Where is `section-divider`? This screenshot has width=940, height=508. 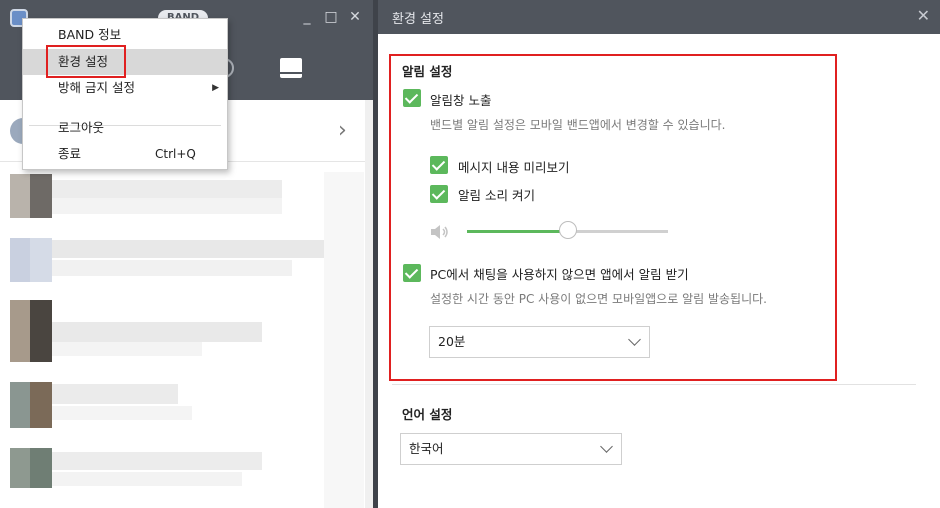 section-divider is located at coordinates (654, 384).